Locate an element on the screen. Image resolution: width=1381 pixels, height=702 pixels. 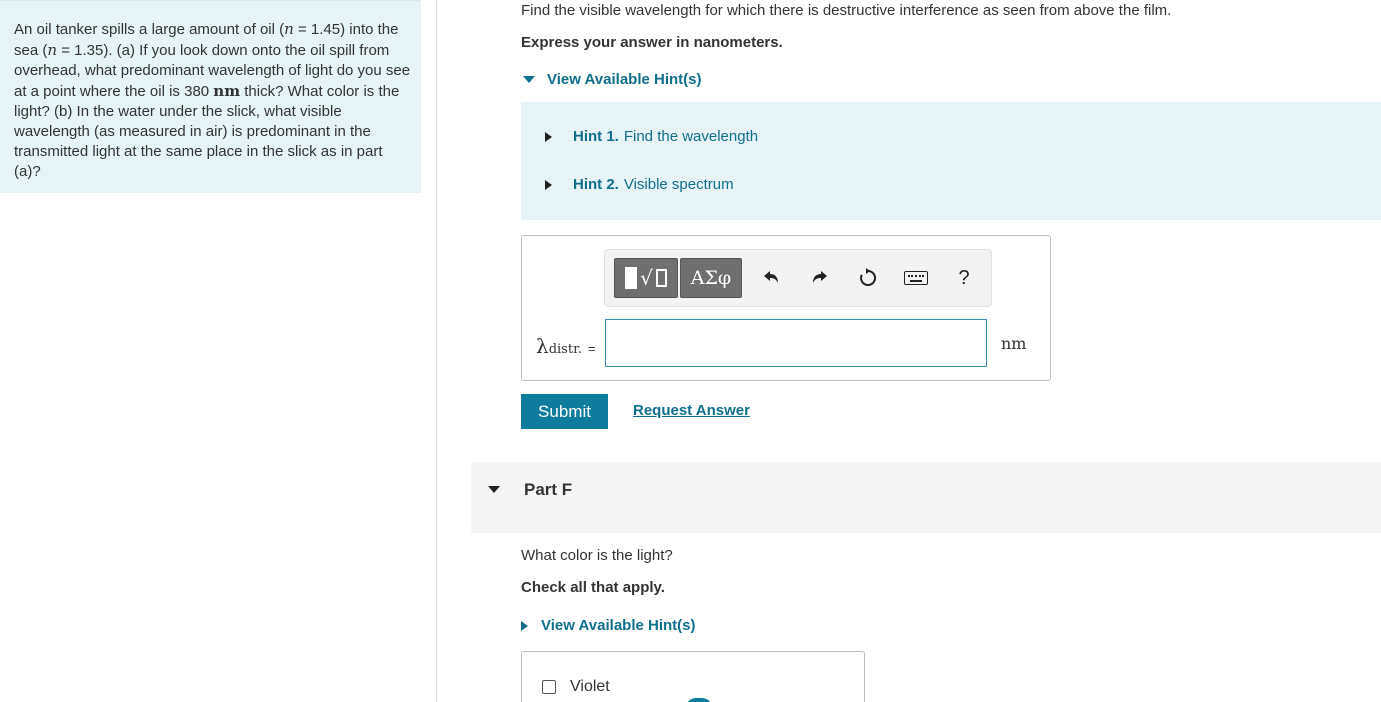
request-answer-link: Request Answer is located at coordinates (691, 410).